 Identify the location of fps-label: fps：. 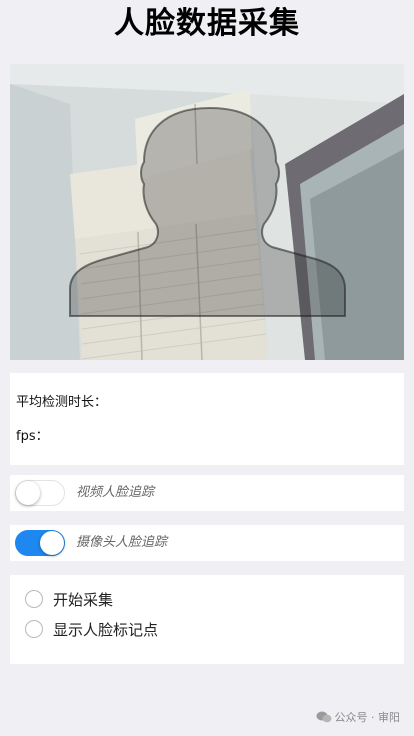
(32, 436).